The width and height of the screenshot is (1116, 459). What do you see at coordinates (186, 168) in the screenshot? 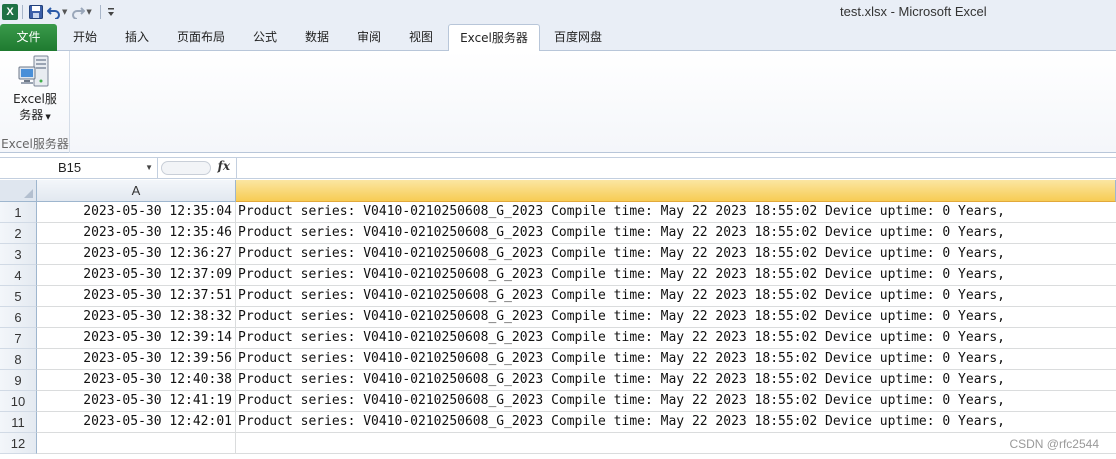
I see `formula-expand-handle` at bounding box center [186, 168].